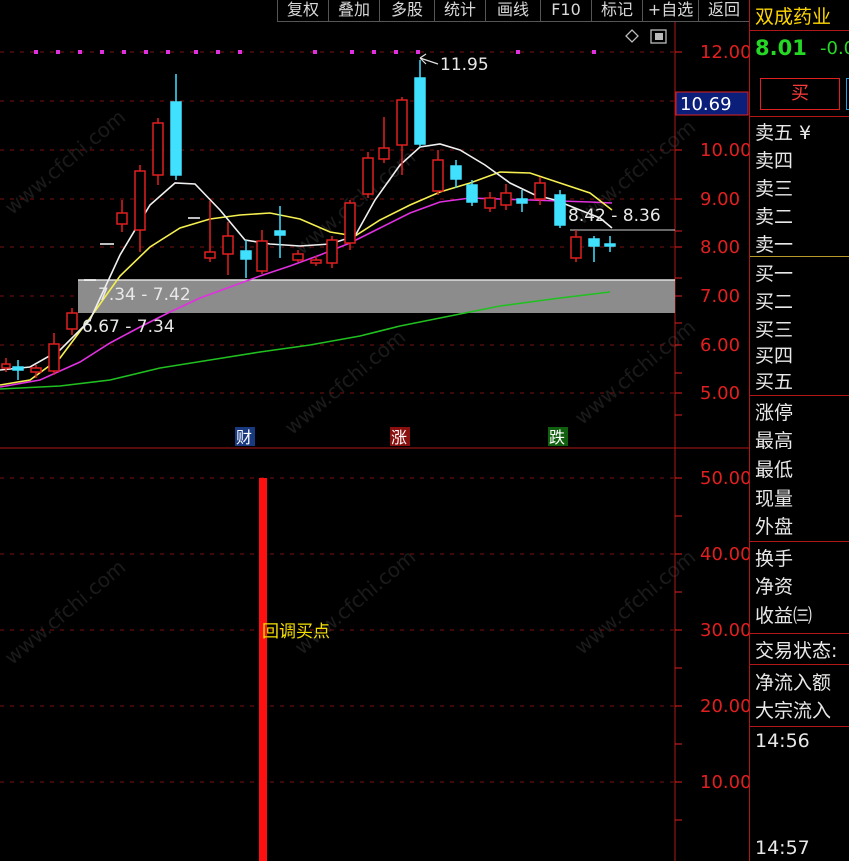 This screenshot has height=861, width=849. Describe the element at coordinates (774, 217) in the screenshot. I see `sell-level-2: 卖二` at that location.